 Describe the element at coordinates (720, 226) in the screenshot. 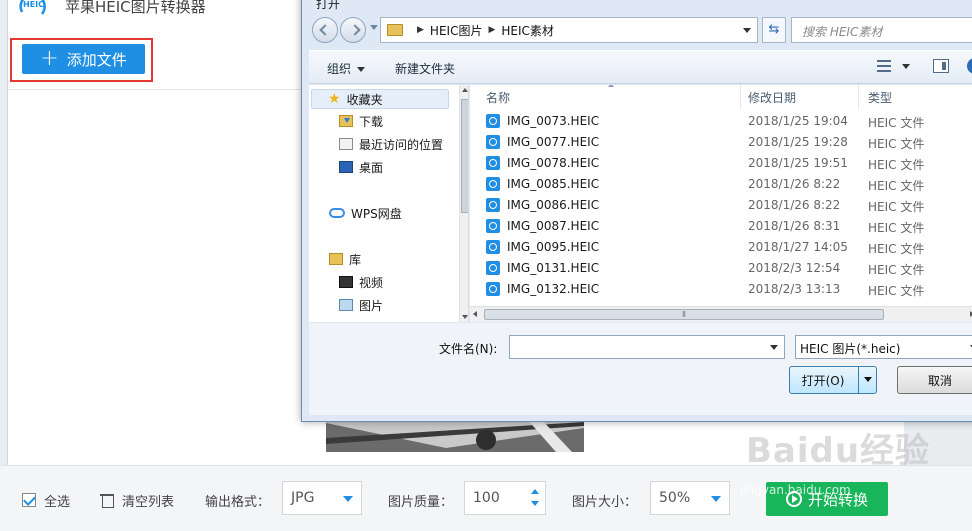

I see `file-row: IMG_0087.HEIC 2018/1/26 8:31 HEIC 文件` at that location.